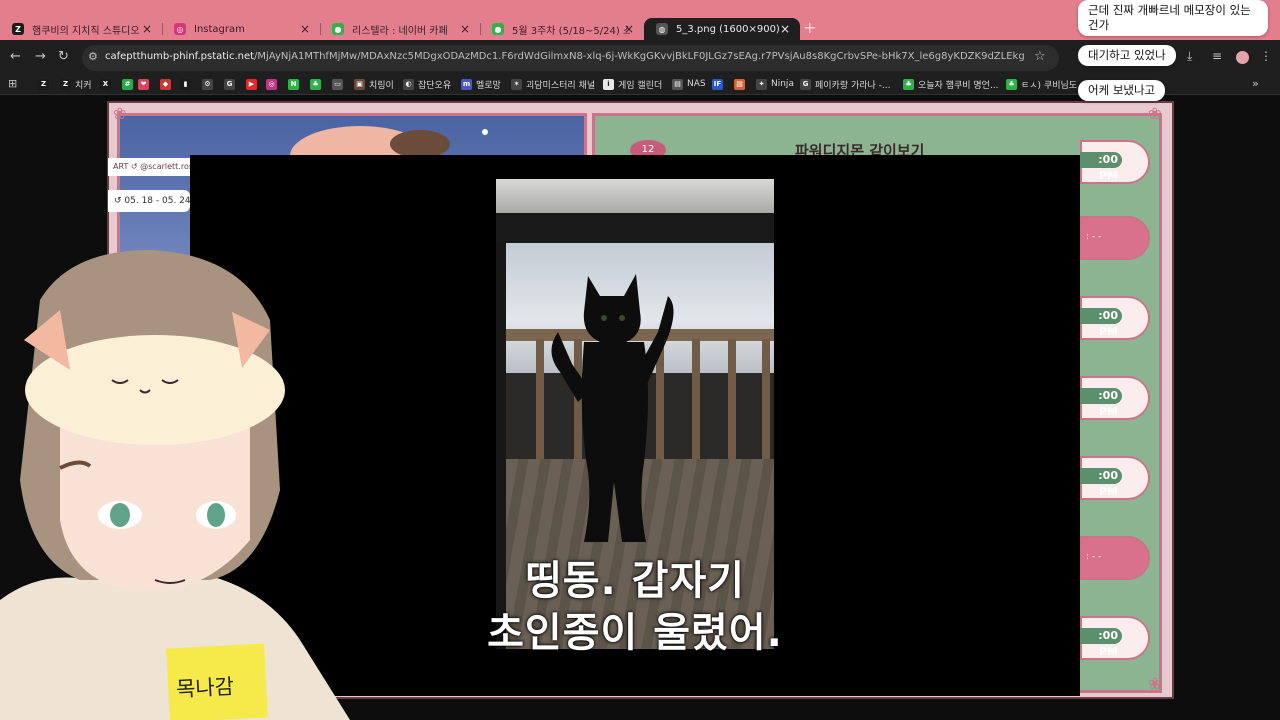  What do you see at coordinates (571, 31) in the screenshot?
I see `tab-label: 5월 3주차 (5/18~5/24) 스` at bounding box center [571, 31].